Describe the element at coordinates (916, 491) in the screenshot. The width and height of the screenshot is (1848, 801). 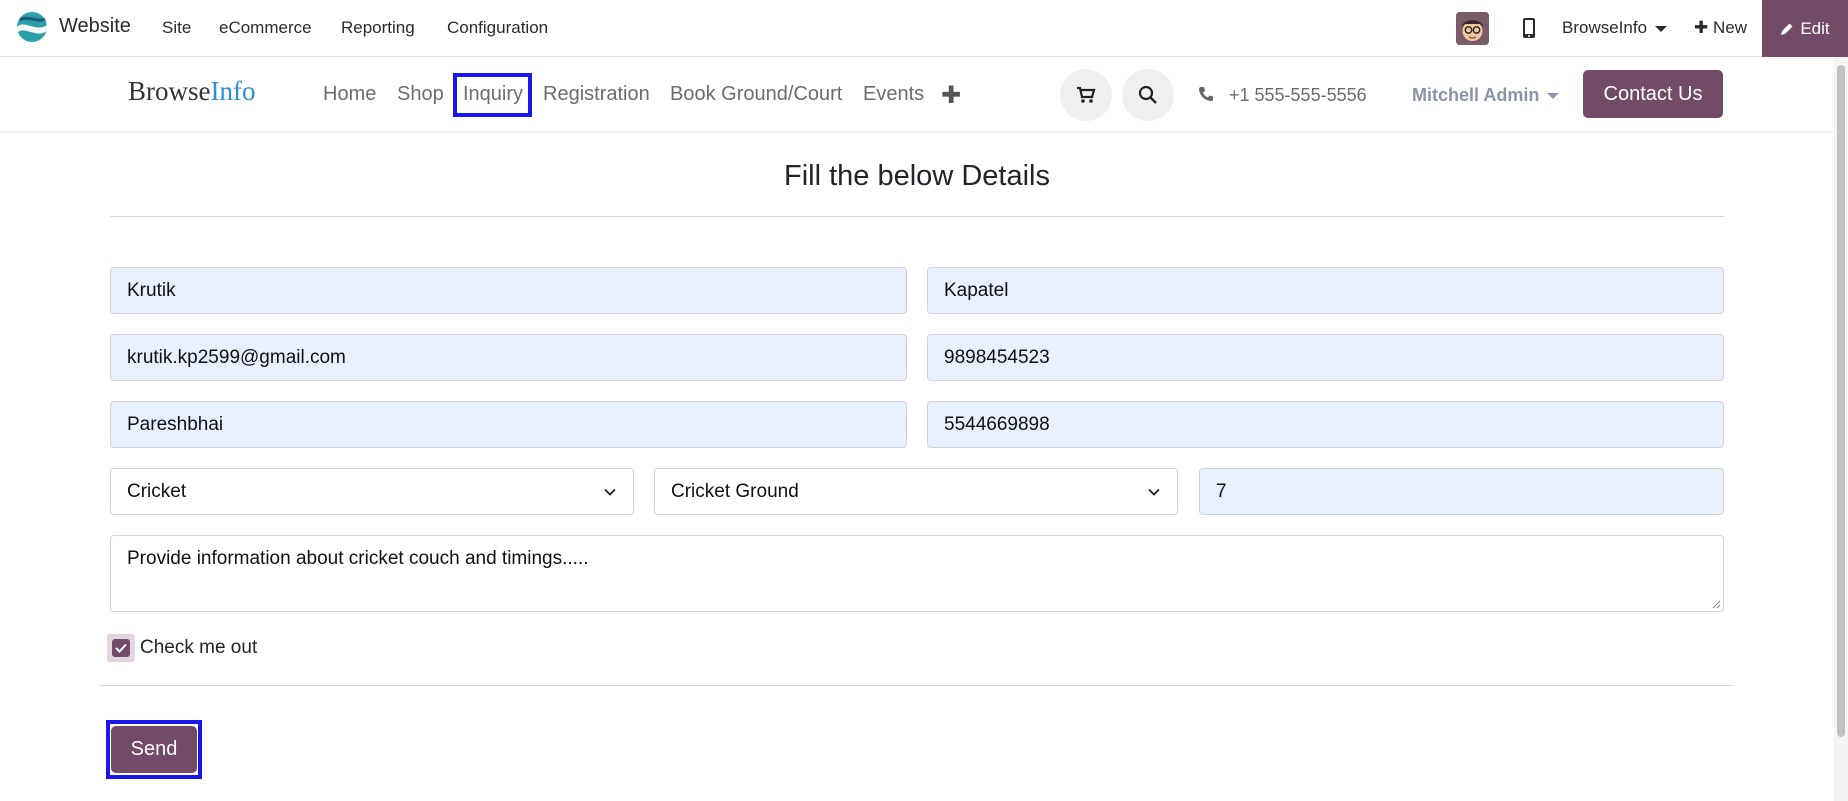
I see `ground-select: Cricket Ground` at that location.